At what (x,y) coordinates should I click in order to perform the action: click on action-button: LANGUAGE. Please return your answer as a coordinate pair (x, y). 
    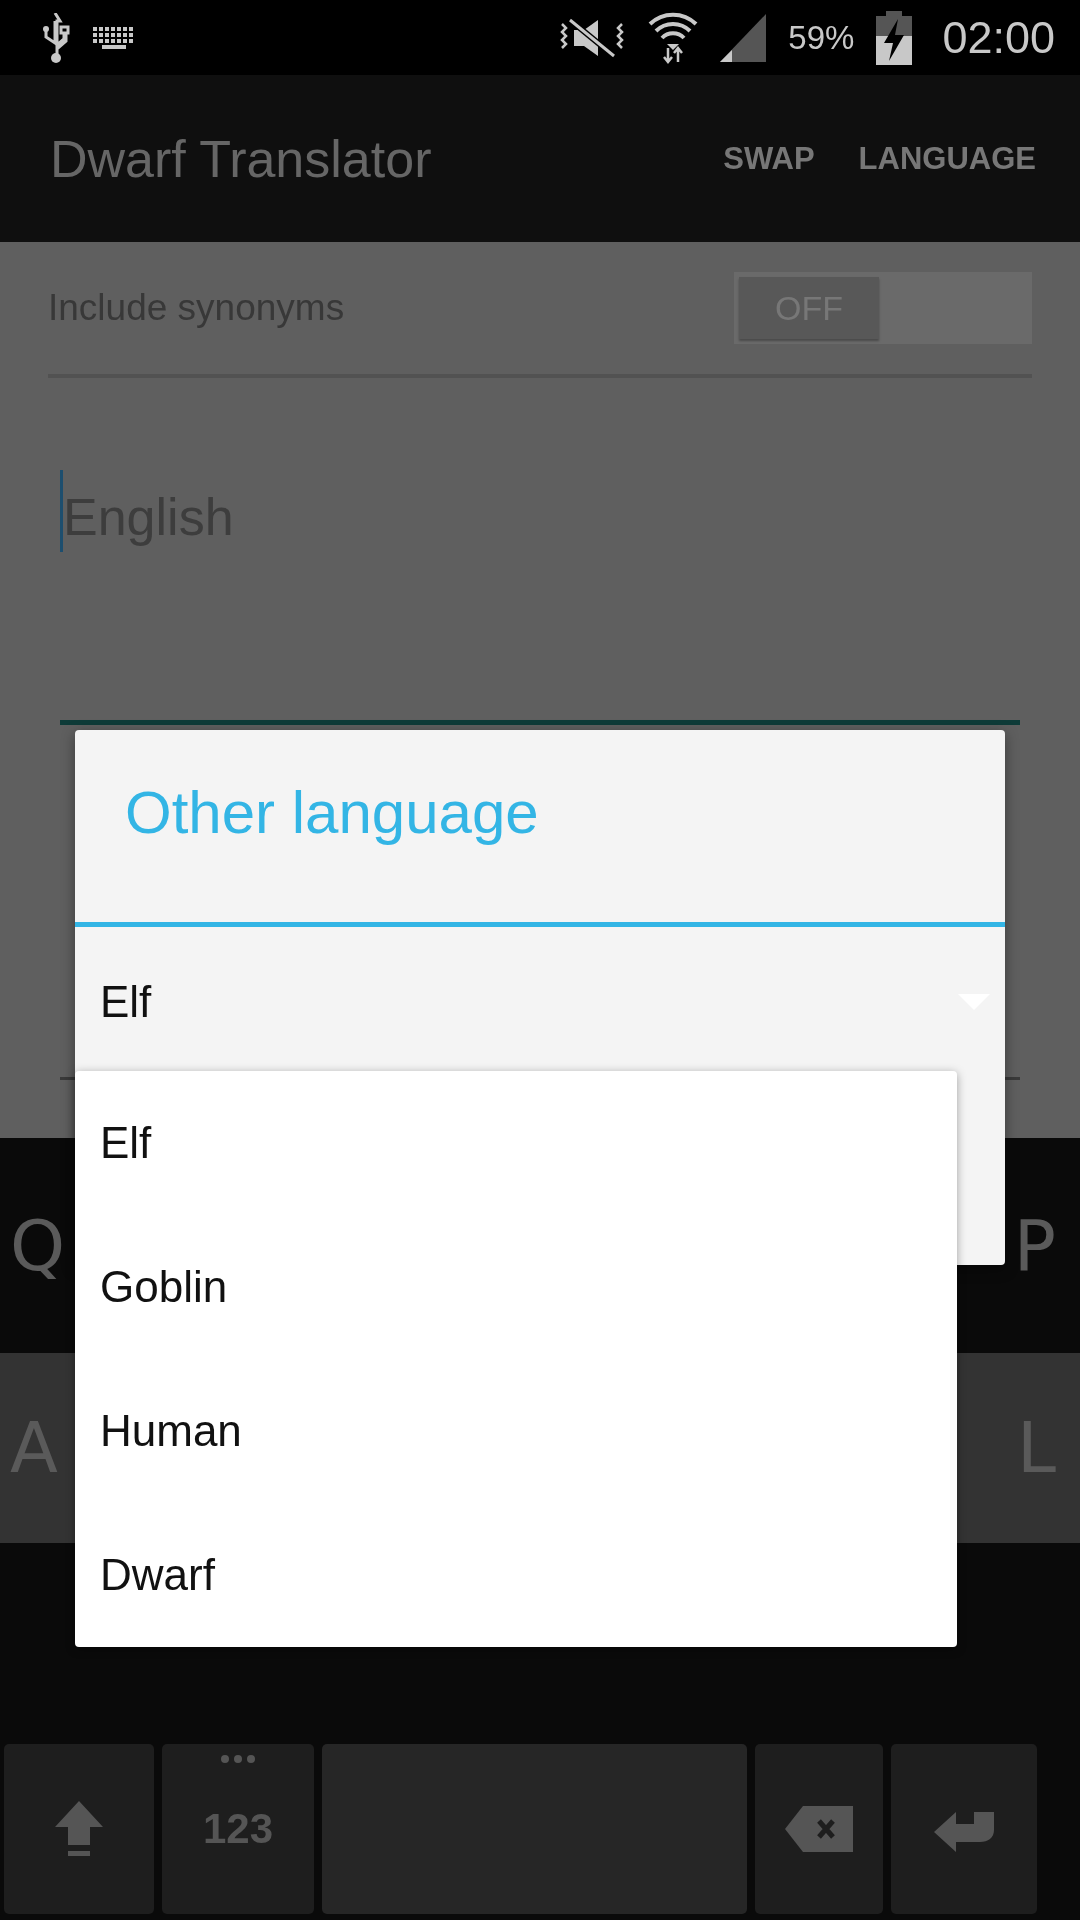
    Looking at the image, I should click on (947, 158).